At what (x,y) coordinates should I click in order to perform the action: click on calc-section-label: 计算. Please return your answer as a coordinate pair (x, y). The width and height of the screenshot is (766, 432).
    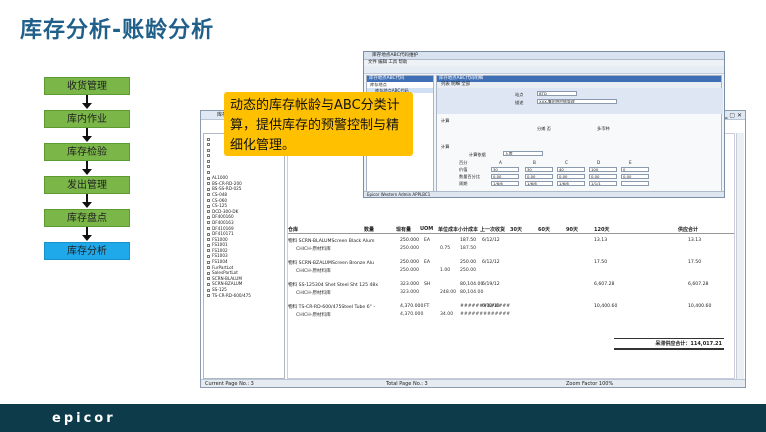
    Looking at the image, I should click on (445, 120).